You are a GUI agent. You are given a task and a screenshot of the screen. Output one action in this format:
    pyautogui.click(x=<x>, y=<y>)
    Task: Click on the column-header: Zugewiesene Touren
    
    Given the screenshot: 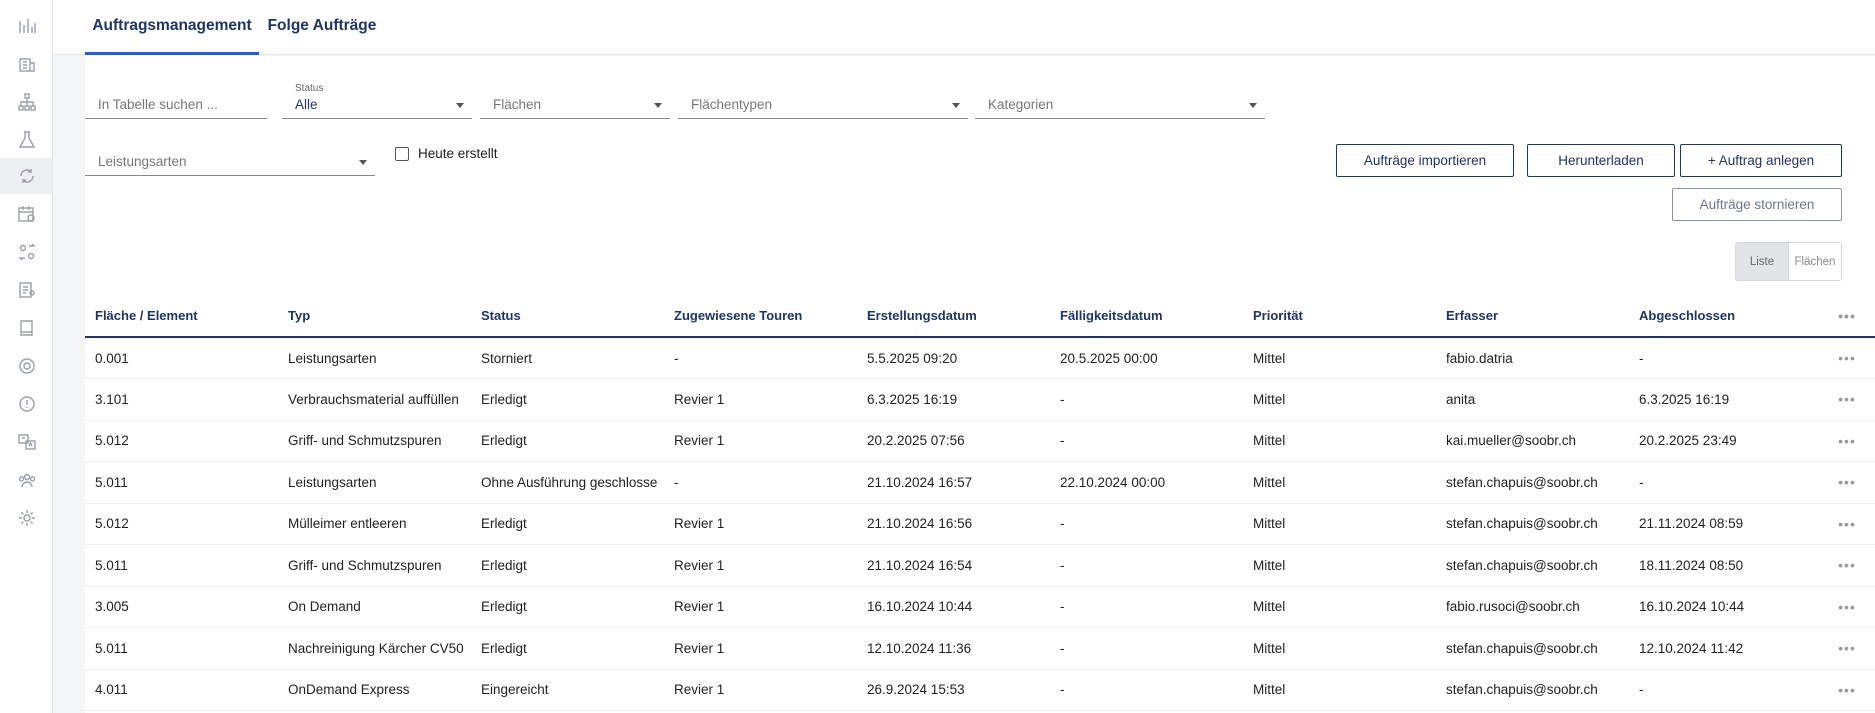 What is the action you would take?
    pyautogui.click(x=760, y=316)
    